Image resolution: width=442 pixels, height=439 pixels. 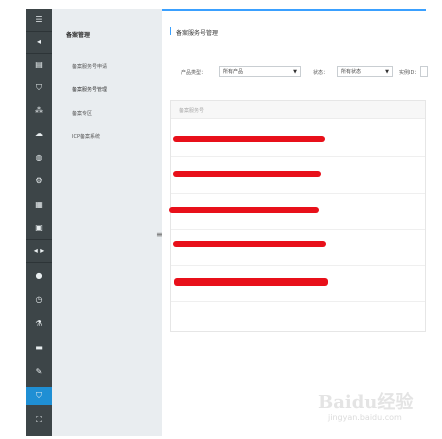 What do you see at coordinates (260, 71) in the screenshot?
I see `product-select: 所有产品 ▼` at bounding box center [260, 71].